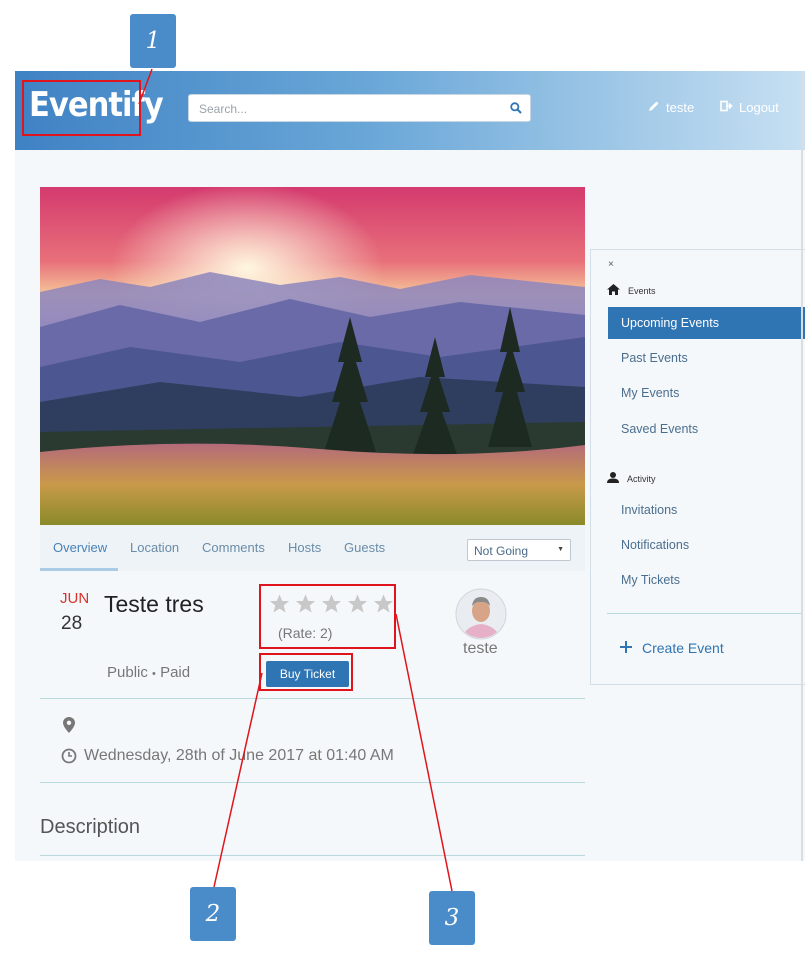 This screenshot has height=960, width=805. I want to click on callout-marker-2: 2, so click(213, 914).